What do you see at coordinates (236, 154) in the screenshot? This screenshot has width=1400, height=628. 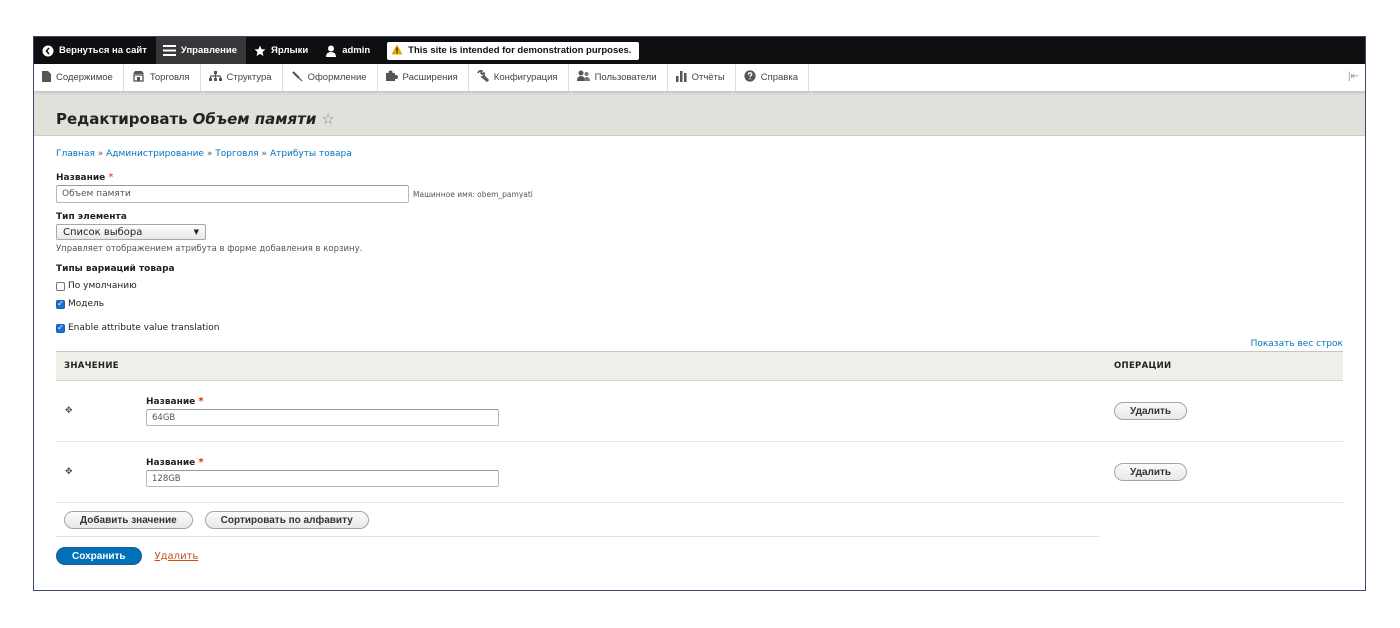 I see `breadcrumb-link: Торговля` at bounding box center [236, 154].